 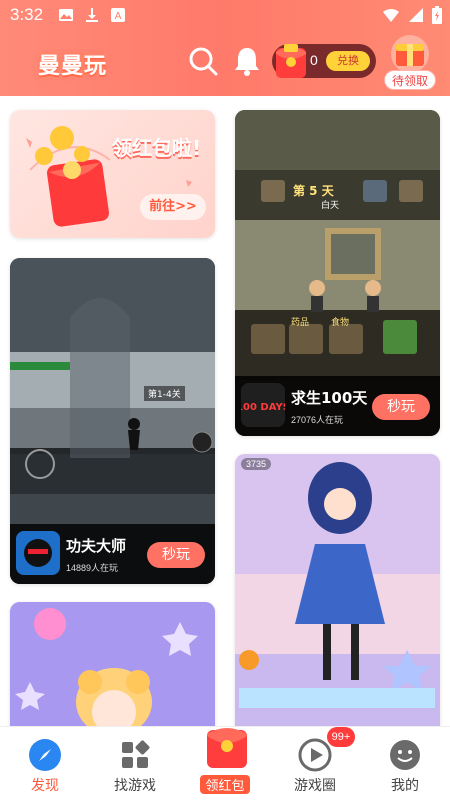 What do you see at coordinates (341, 737) in the screenshot?
I see `notification-badge: 99+` at bounding box center [341, 737].